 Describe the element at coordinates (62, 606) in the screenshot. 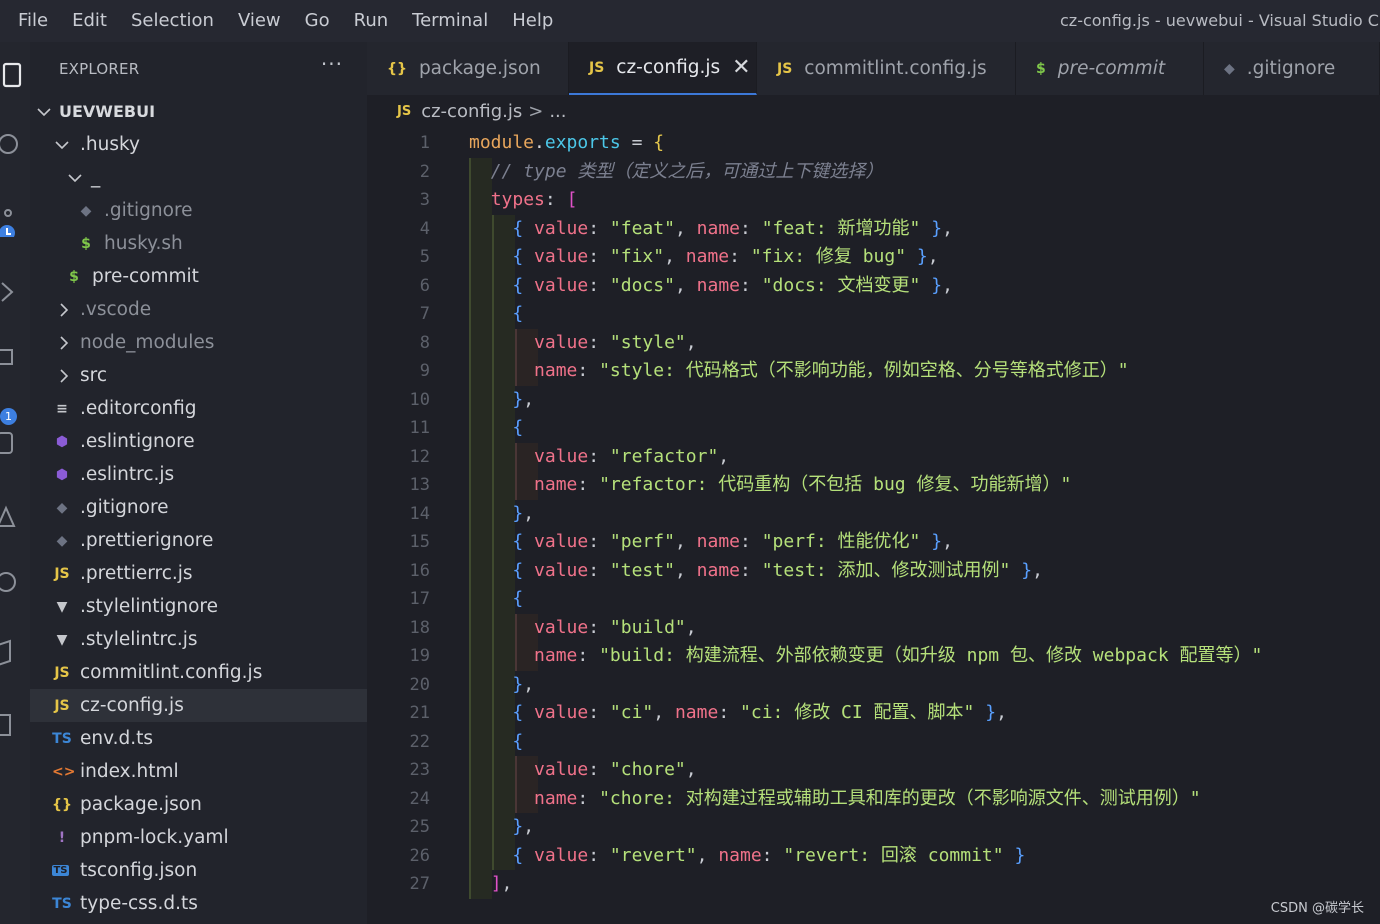

I see `stylelint-icon: ▼` at that location.